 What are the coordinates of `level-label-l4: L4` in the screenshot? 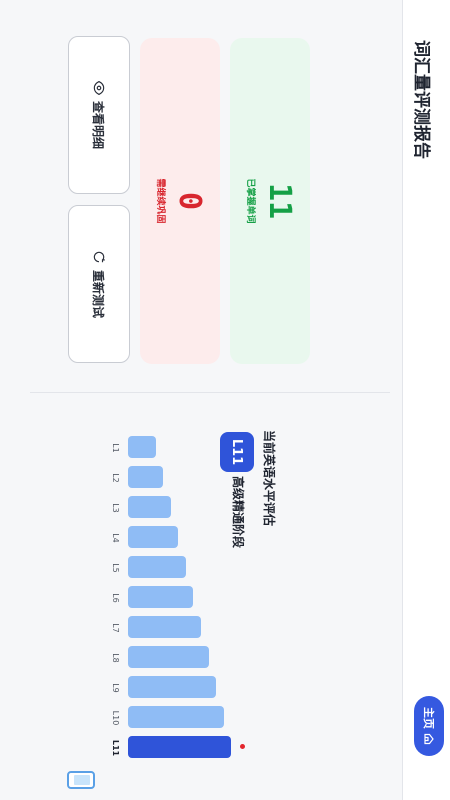 It's located at (115, 538).